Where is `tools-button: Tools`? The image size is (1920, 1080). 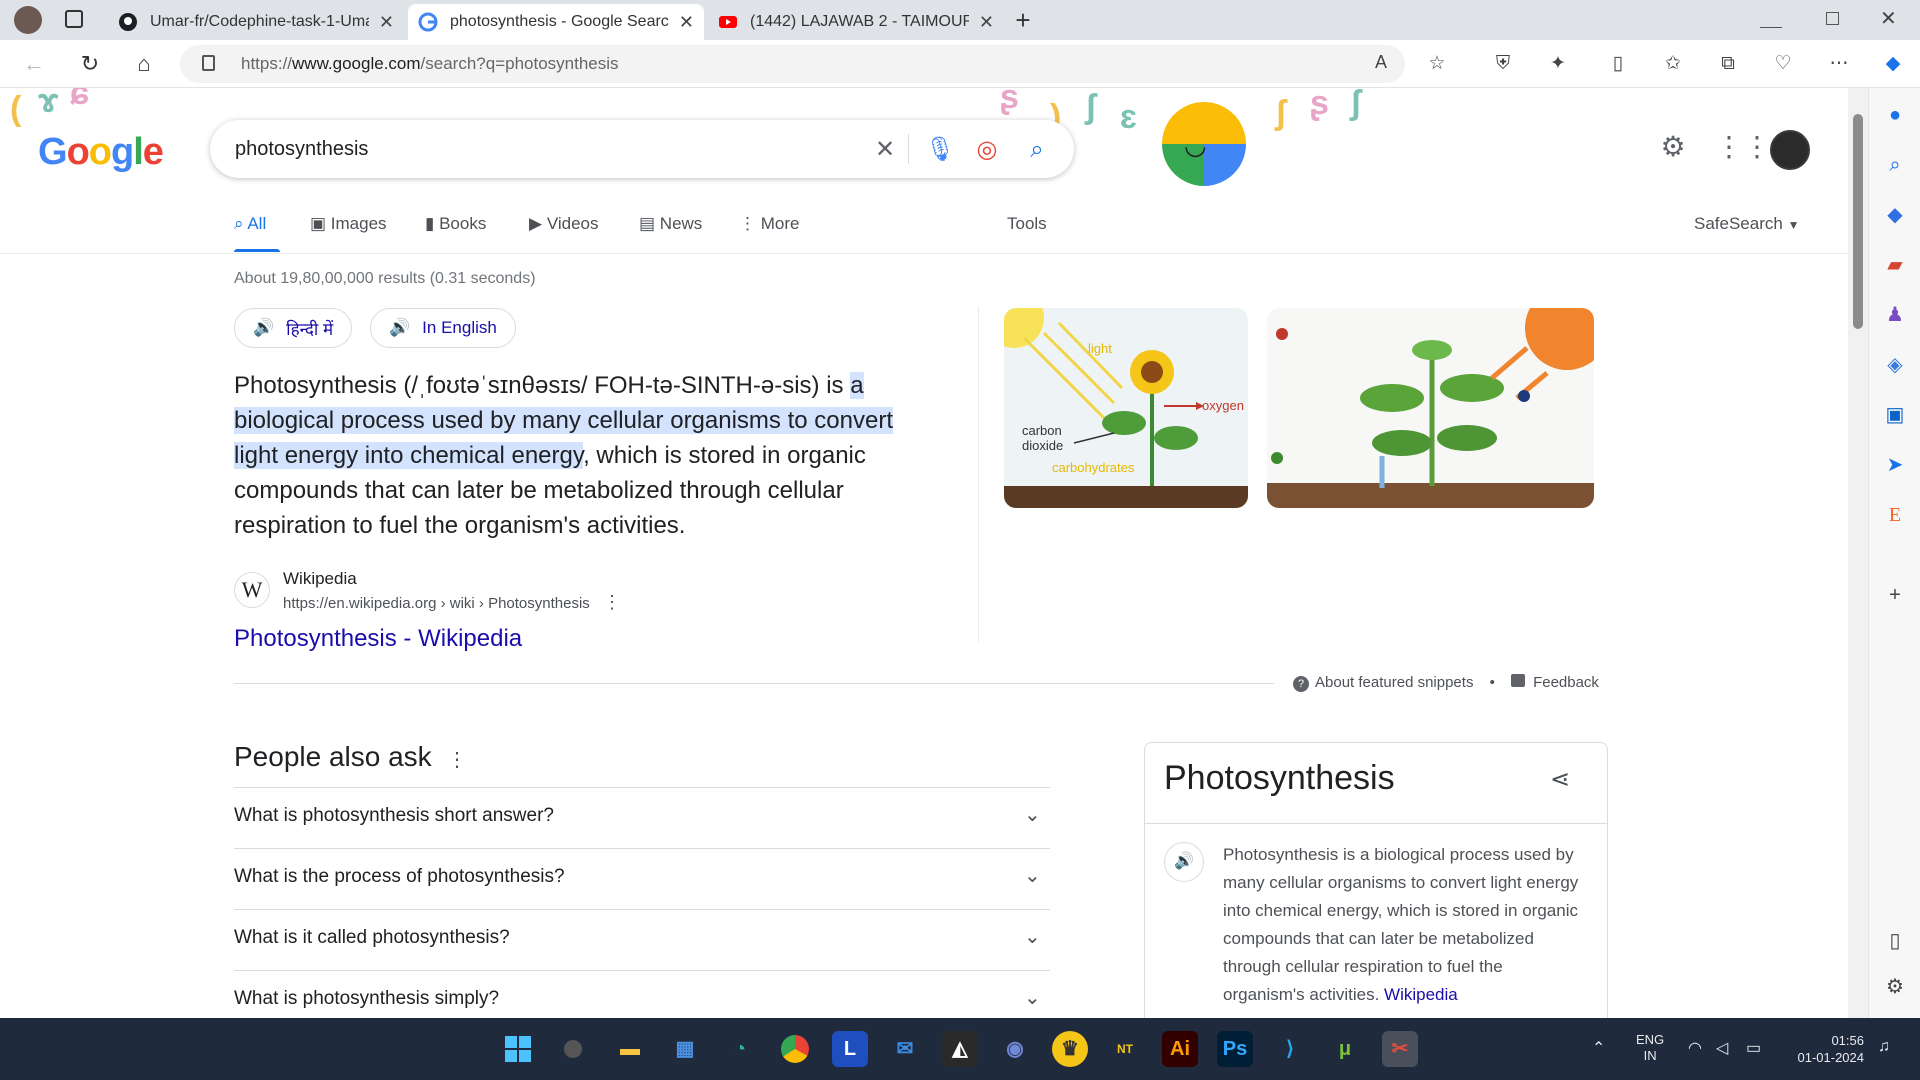 tools-button: Tools is located at coordinates (1027, 224).